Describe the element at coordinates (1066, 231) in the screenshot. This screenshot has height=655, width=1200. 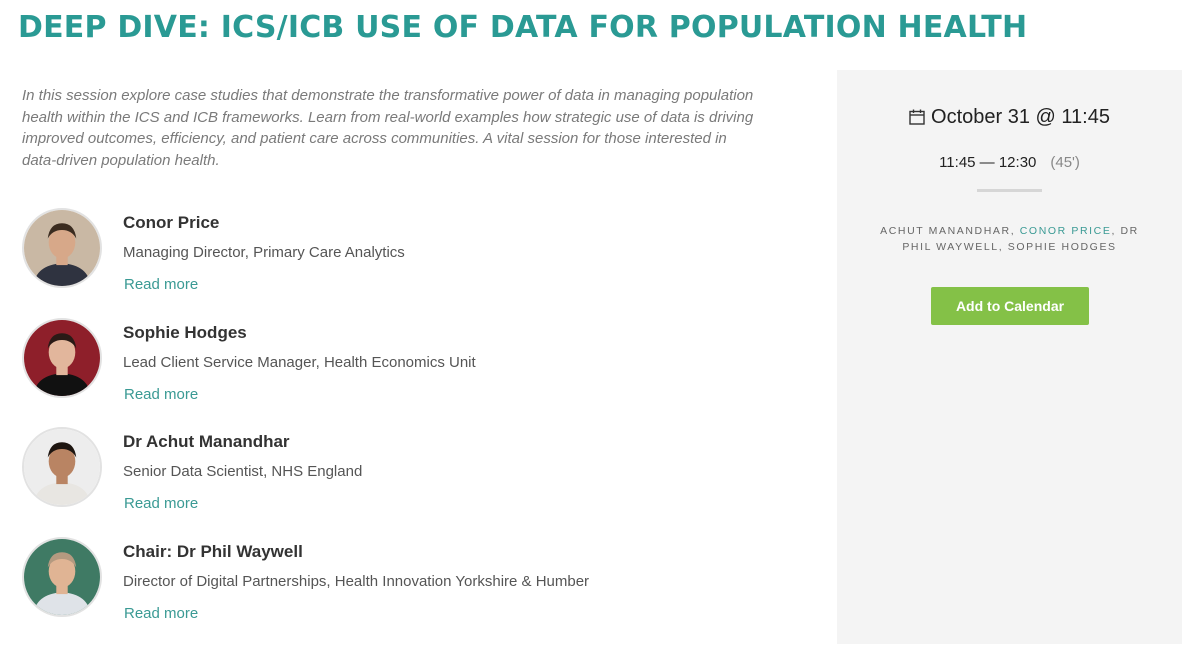
I see `speaker-name-link: Conor Price` at that location.